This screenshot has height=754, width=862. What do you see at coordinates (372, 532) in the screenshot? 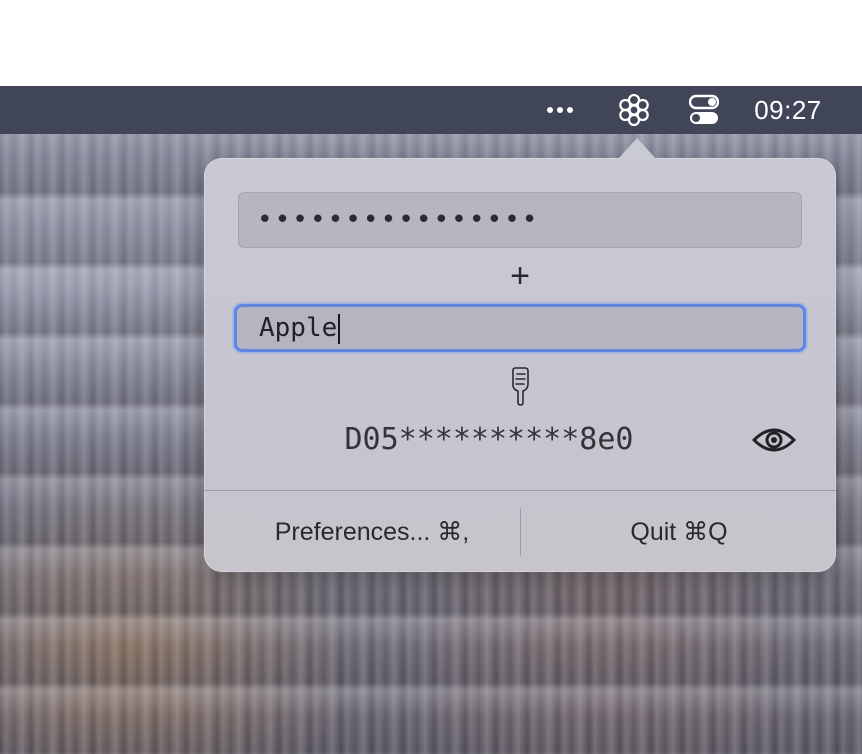
I see `preferences-button: Preferences... ⌘,` at bounding box center [372, 532].